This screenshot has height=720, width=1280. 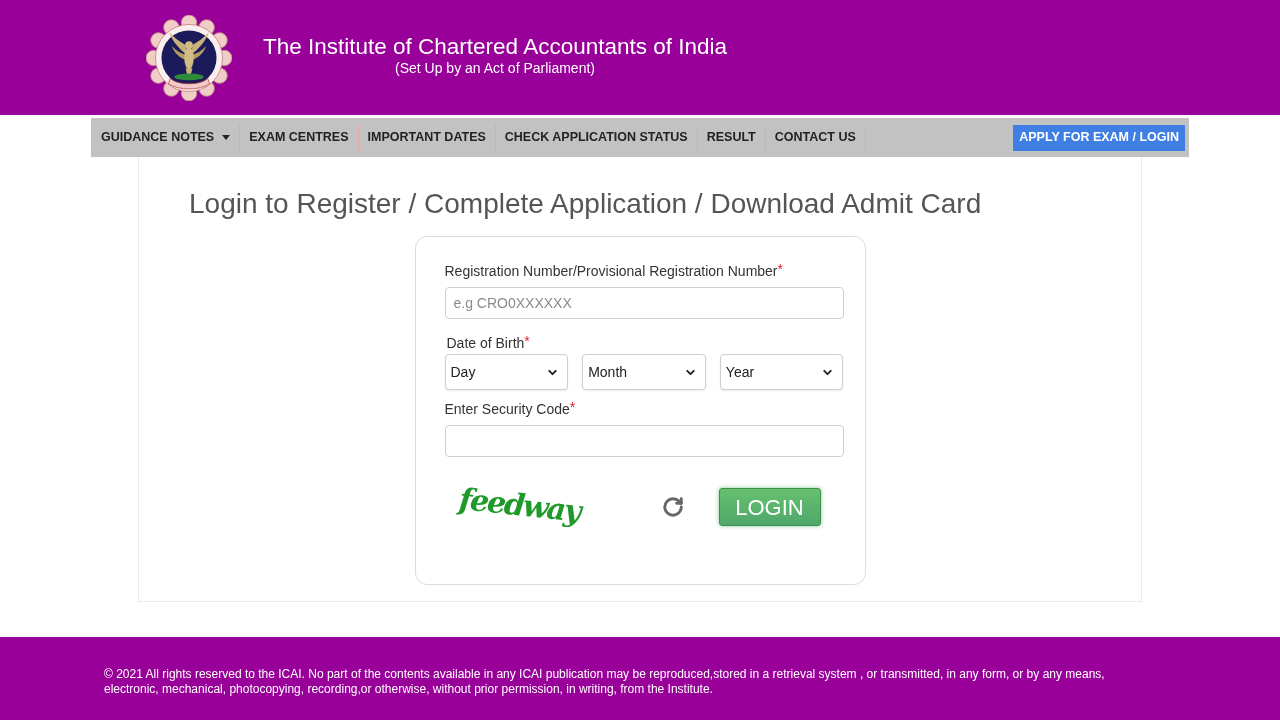 I want to click on text-input, so click(x=644, y=441).